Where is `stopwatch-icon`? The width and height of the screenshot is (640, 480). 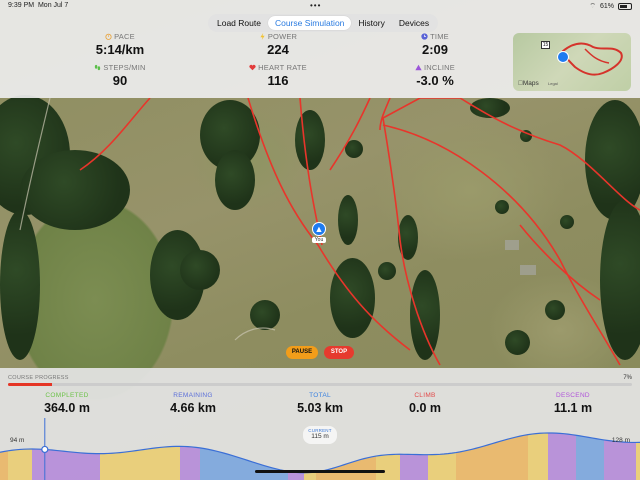 stopwatch-icon is located at coordinates (108, 36).